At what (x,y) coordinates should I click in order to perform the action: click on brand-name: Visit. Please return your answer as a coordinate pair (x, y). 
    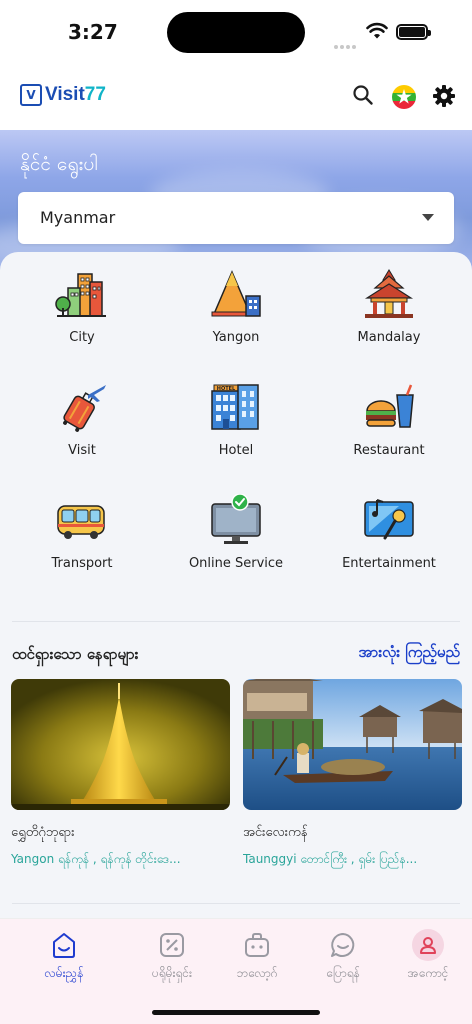
    Looking at the image, I should click on (65, 94).